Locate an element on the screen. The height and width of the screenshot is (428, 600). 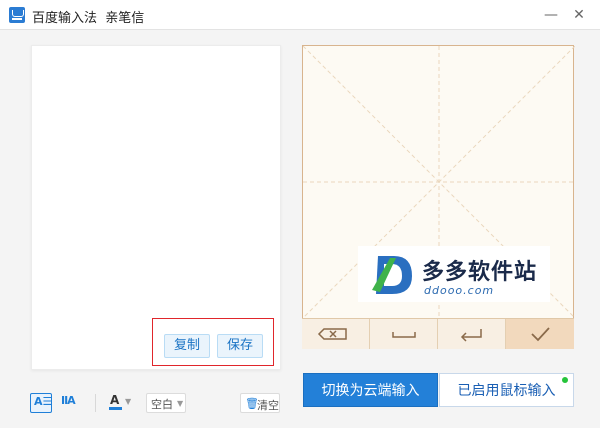
vertical-layout-button: IIA is located at coordinates (70, 403).